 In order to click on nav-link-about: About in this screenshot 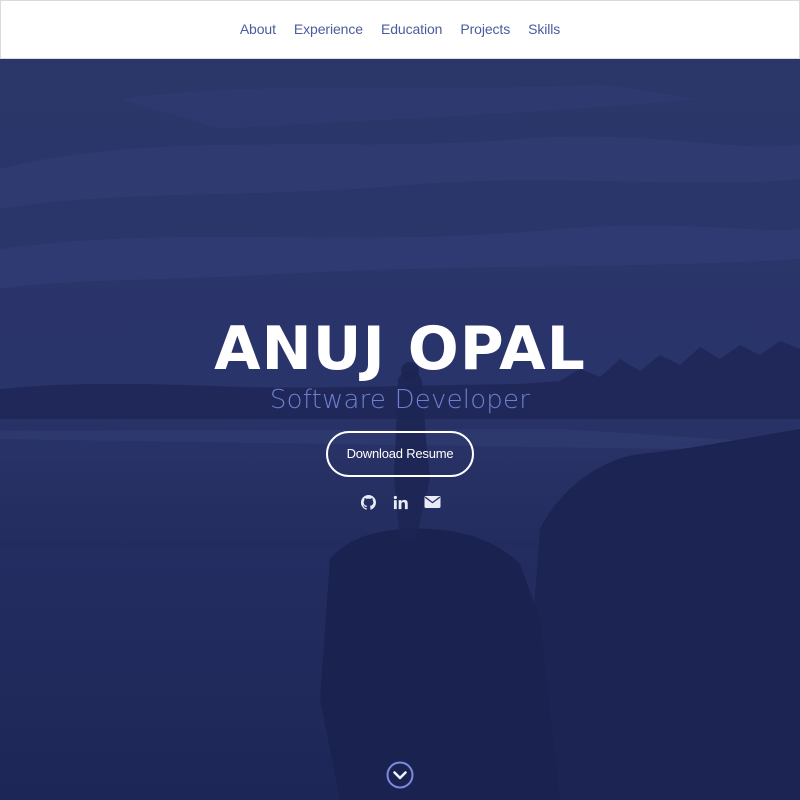, I will do `click(258, 29)`.